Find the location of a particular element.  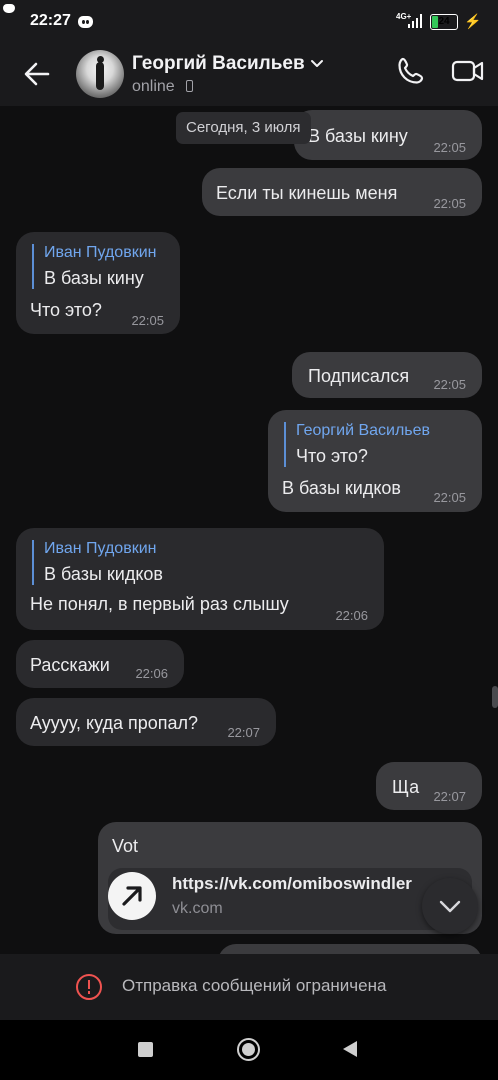

message-bubble: В базы кину 22:05 is located at coordinates (388, 135).